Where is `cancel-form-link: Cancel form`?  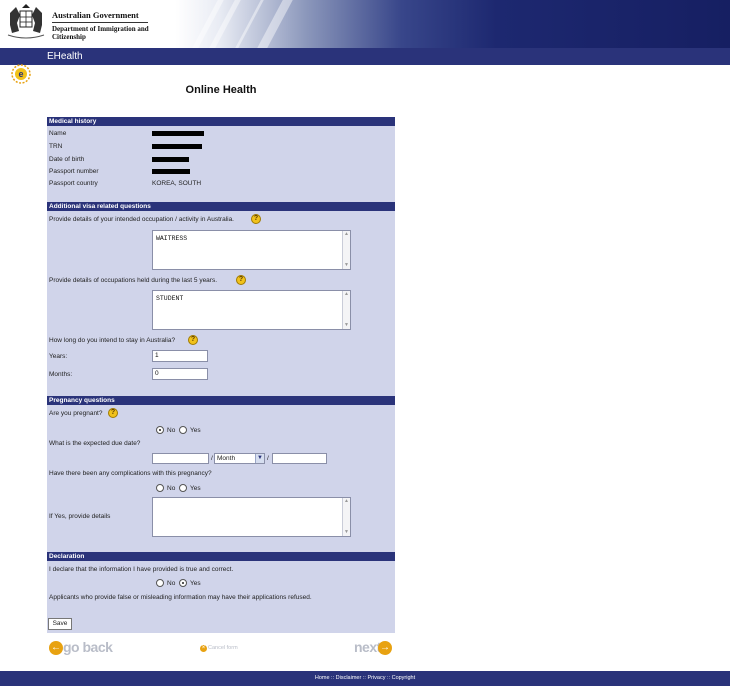
cancel-form-link: Cancel form is located at coordinates (223, 648).